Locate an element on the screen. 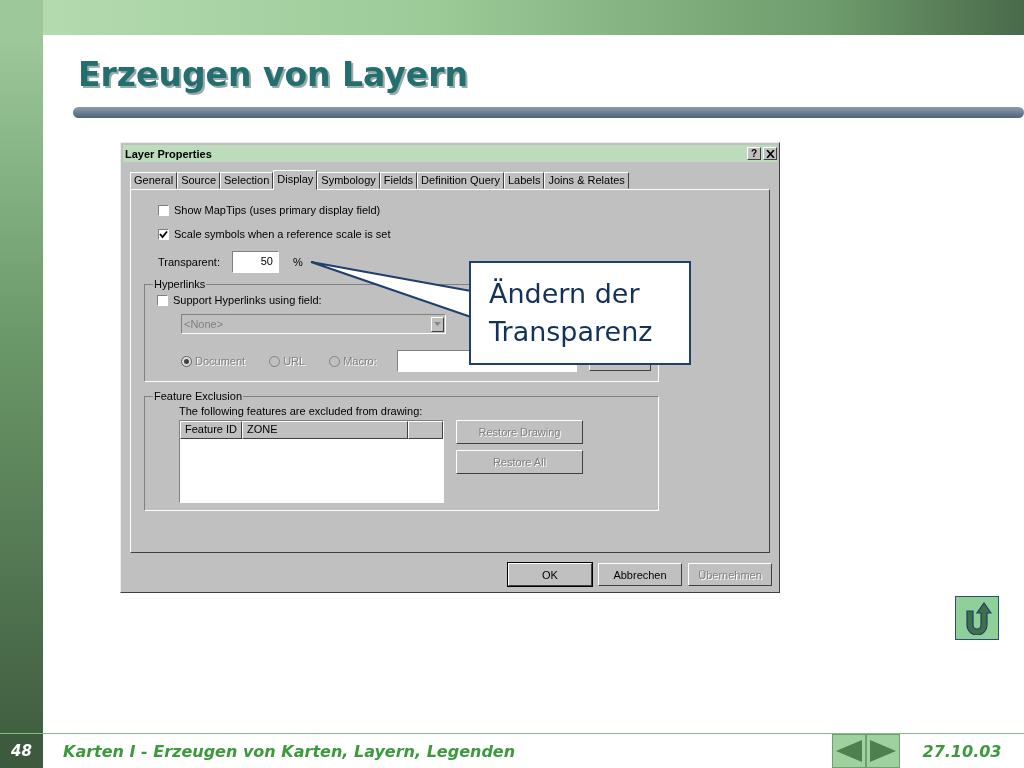 This screenshot has height=768, width=1024. left-triangle-icon is located at coordinates (849, 751).